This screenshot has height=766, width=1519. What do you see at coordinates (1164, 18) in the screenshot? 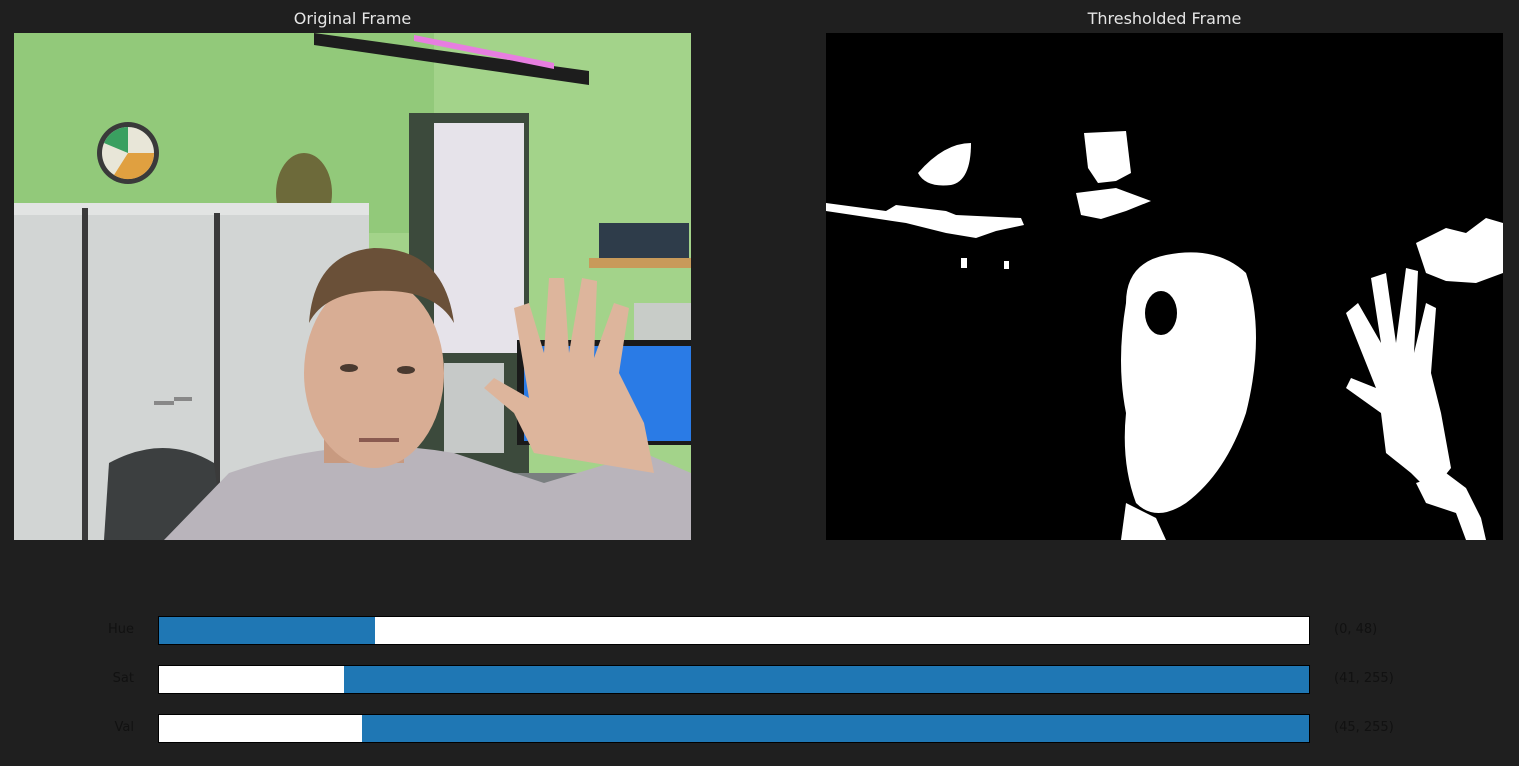
I see `thresholded-frame-title: Thresholded Frame` at bounding box center [1164, 18].